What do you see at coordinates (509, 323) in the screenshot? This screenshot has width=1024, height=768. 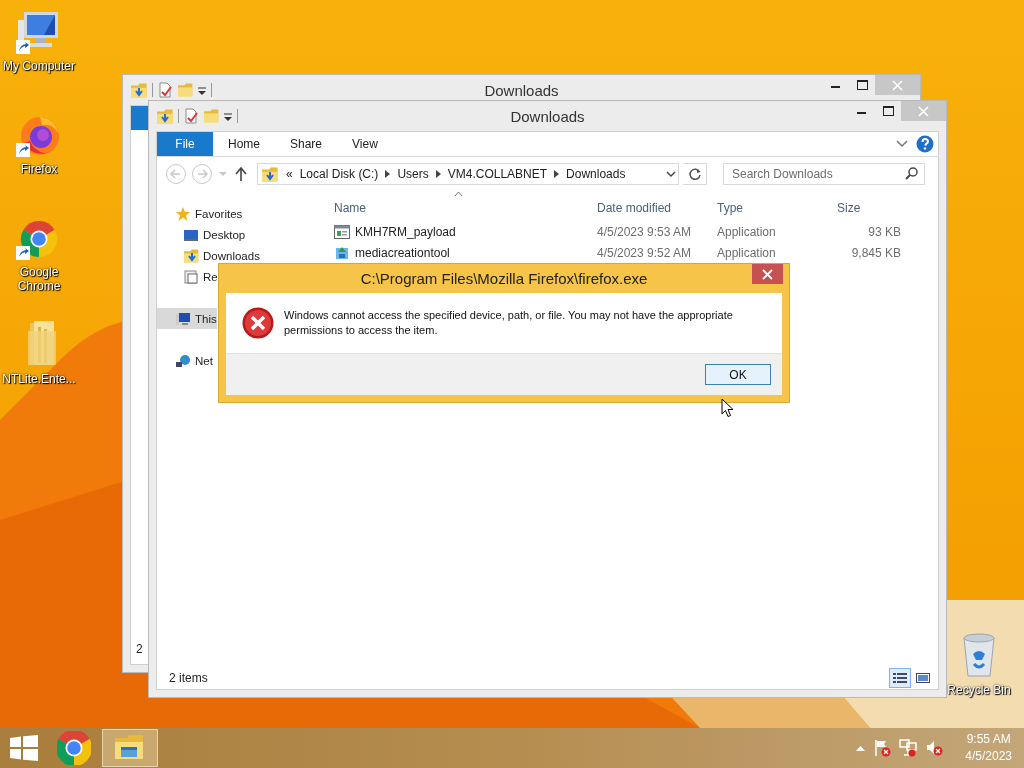 I see `error-message: Windows cannot access the specified device, path, or file. You may not have the appropriate permissions to access the item.` at bounding box center [509, 323].